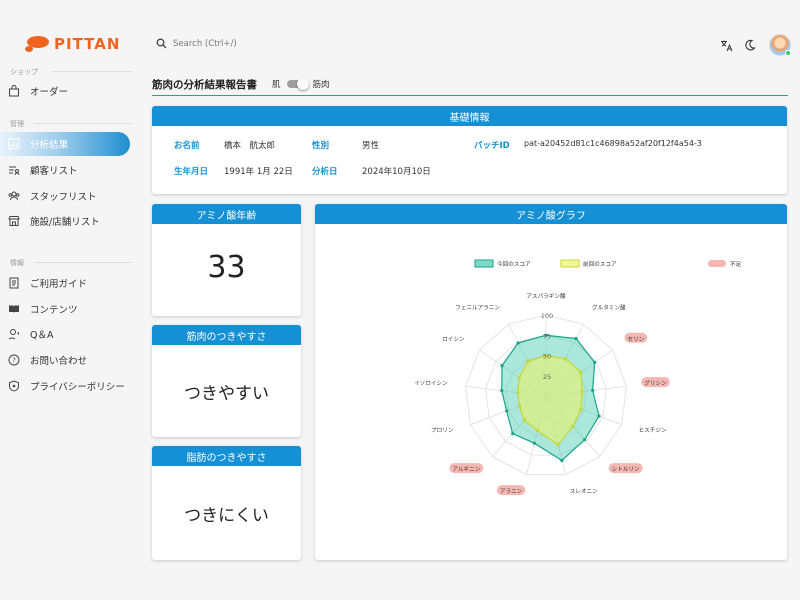 This screenshot has width=800, height=600. What do you see at coordinates (14, 221) in the screenshot?
I see `store-icon` at bounding box center [14, 221].